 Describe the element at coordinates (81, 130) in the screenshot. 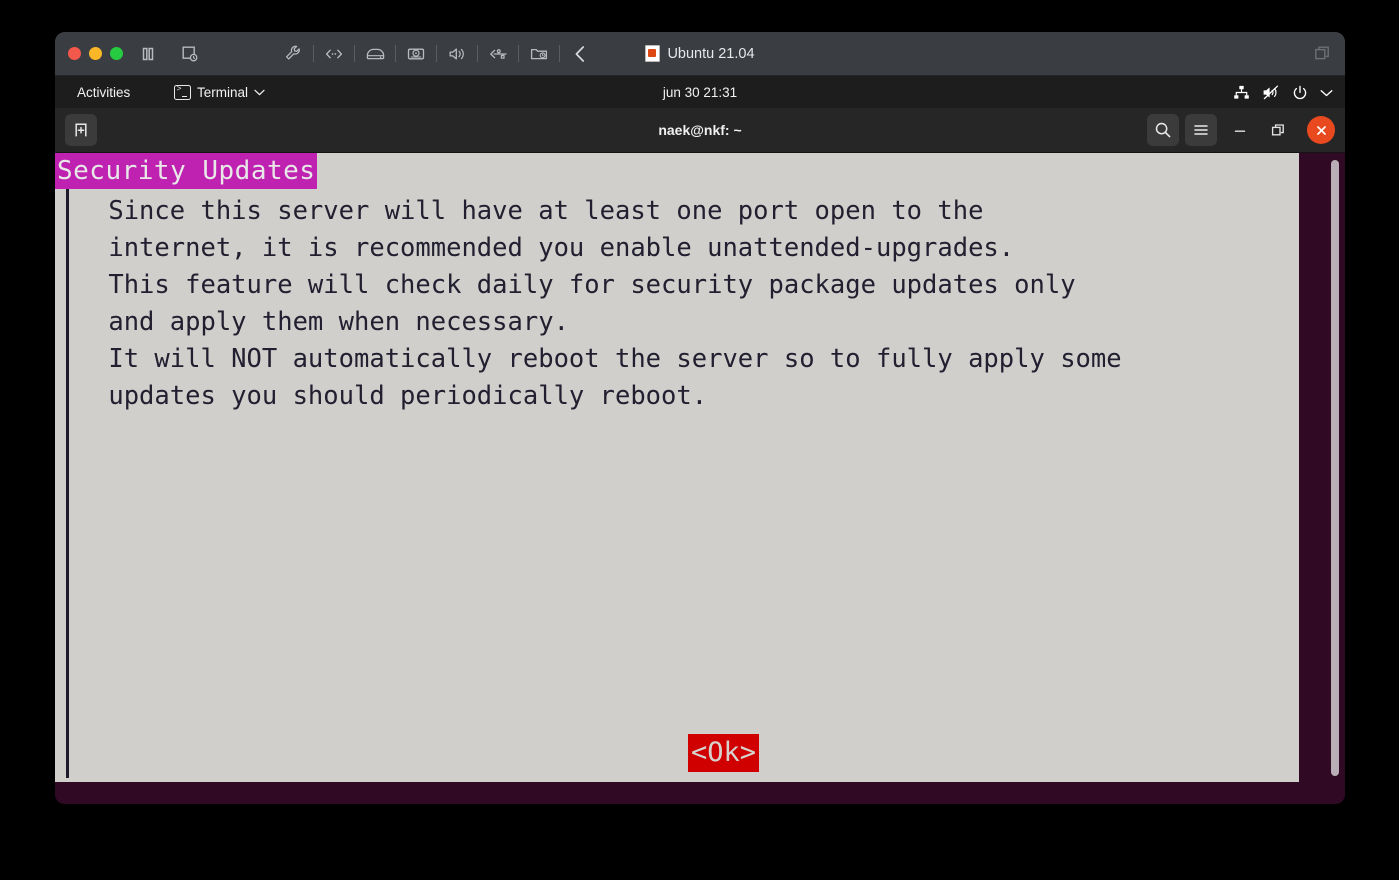

I see `new-tab-button` at that location.